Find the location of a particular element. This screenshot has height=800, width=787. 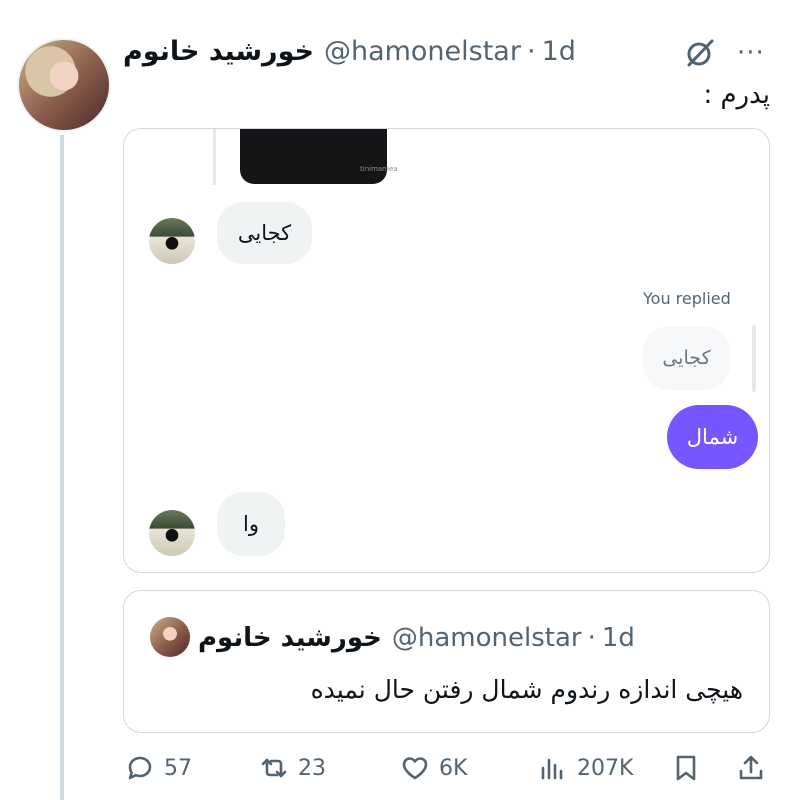

incoming-message-bubble: کجایی is located at coordinates (264, 233).